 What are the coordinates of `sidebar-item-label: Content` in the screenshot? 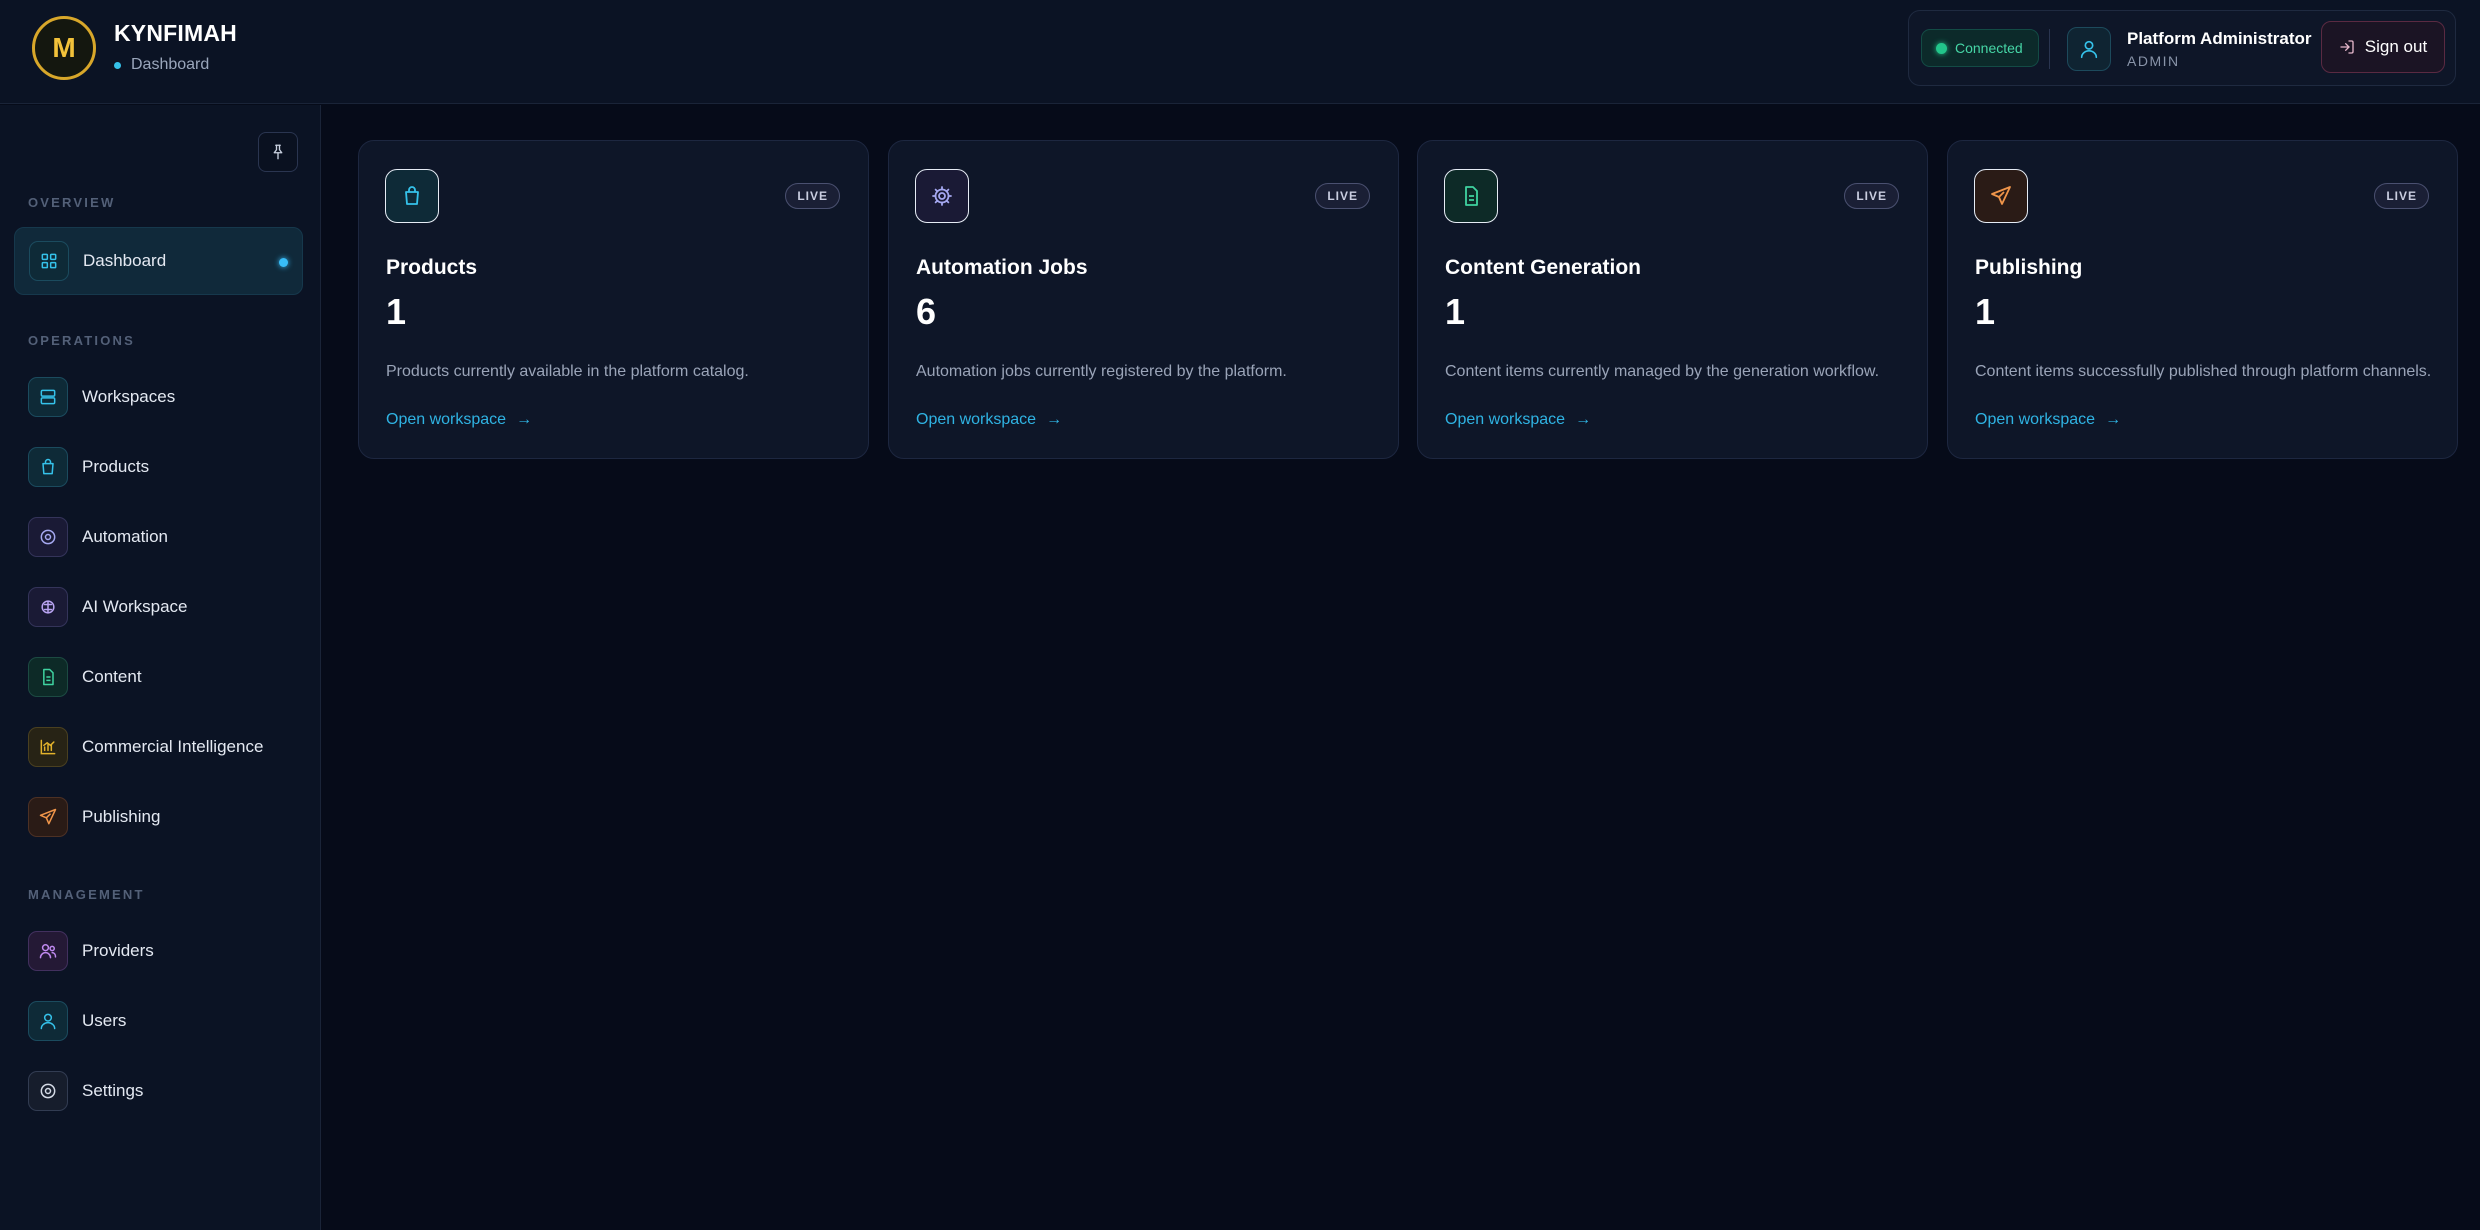 It's located at (112, 676).